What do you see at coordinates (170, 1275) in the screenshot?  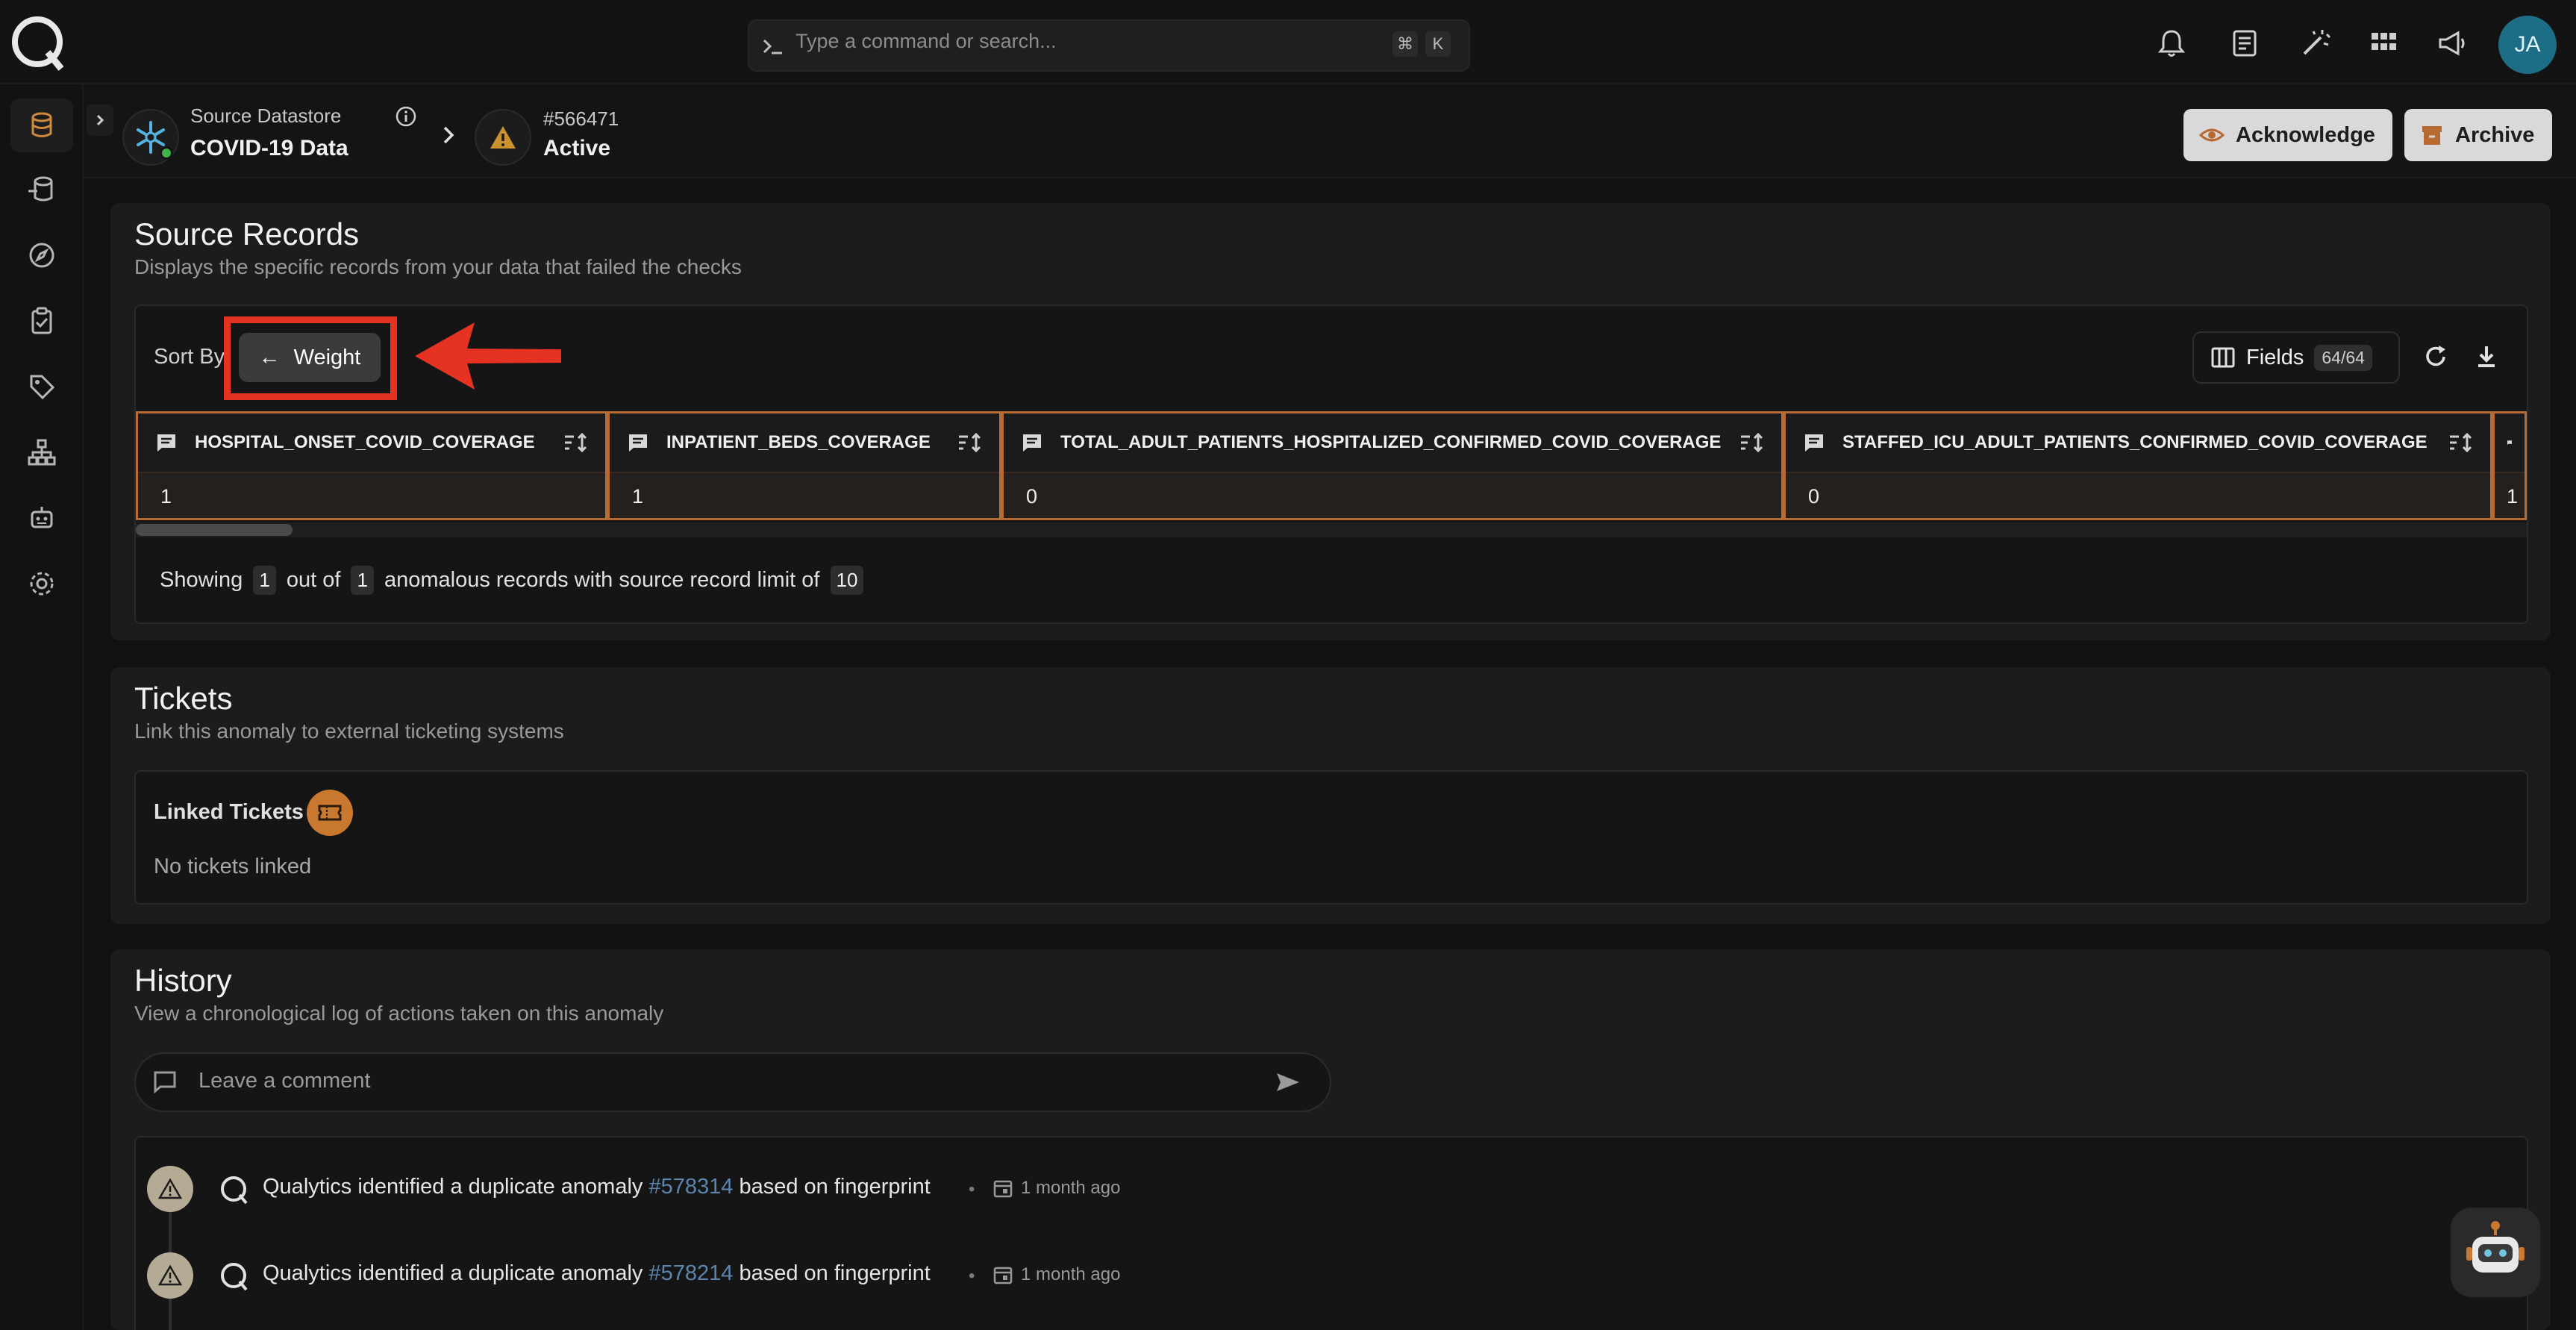 I see `history-warning-icon` at bounding box center [170, 1275].